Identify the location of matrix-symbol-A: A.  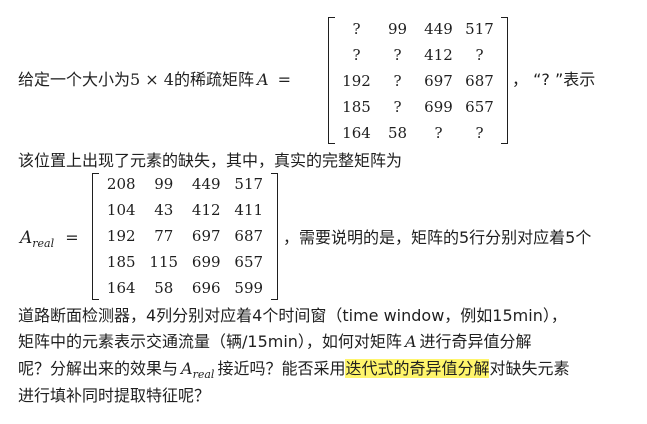
(262, 79).